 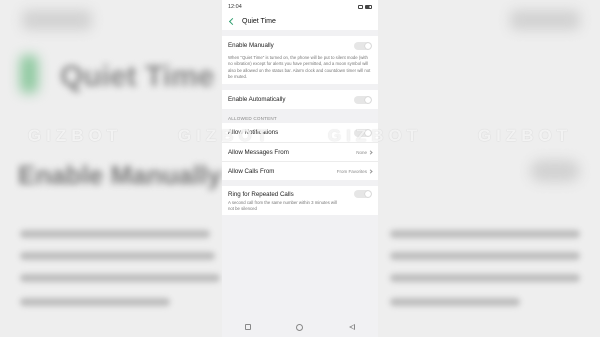 I want to click on navigation-bar, so click(x=300, y=327).